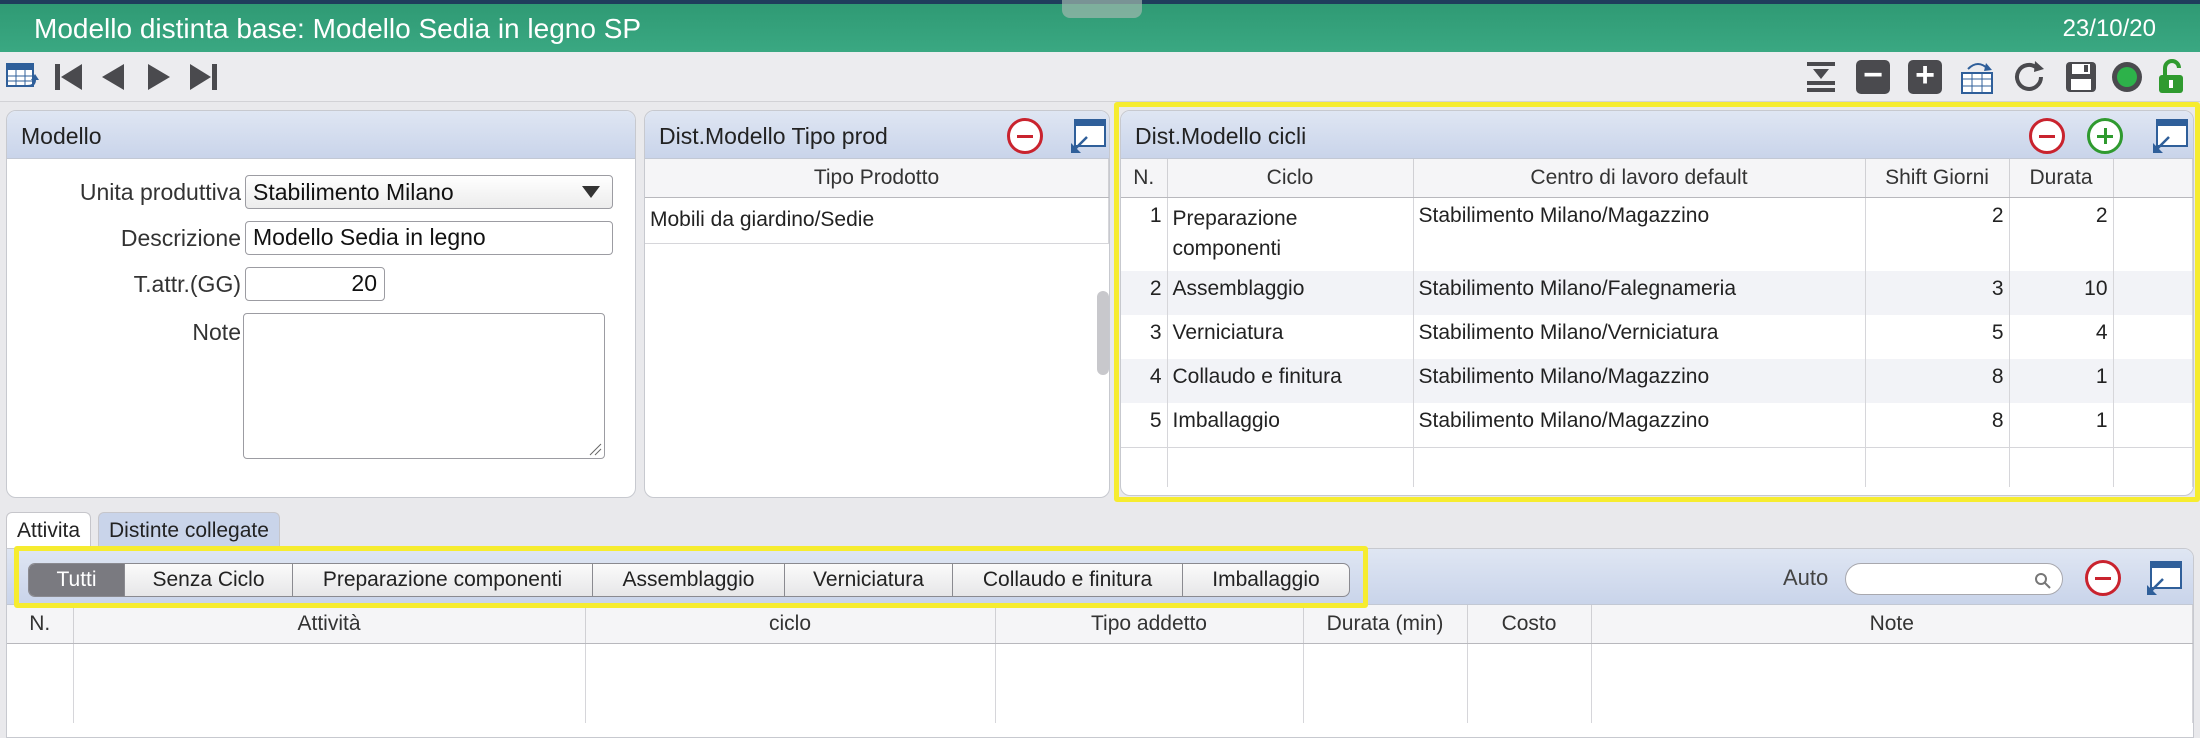  Describe the element at coordinates (1100, 77) in the screenshot. I see `toolbar: − +` at that location.